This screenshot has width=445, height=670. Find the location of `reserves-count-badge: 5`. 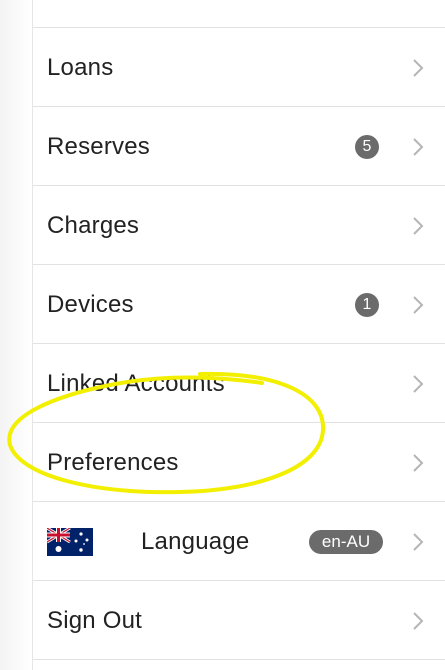

reserves-count-badge: 5 is located at coordinates (367, 146).